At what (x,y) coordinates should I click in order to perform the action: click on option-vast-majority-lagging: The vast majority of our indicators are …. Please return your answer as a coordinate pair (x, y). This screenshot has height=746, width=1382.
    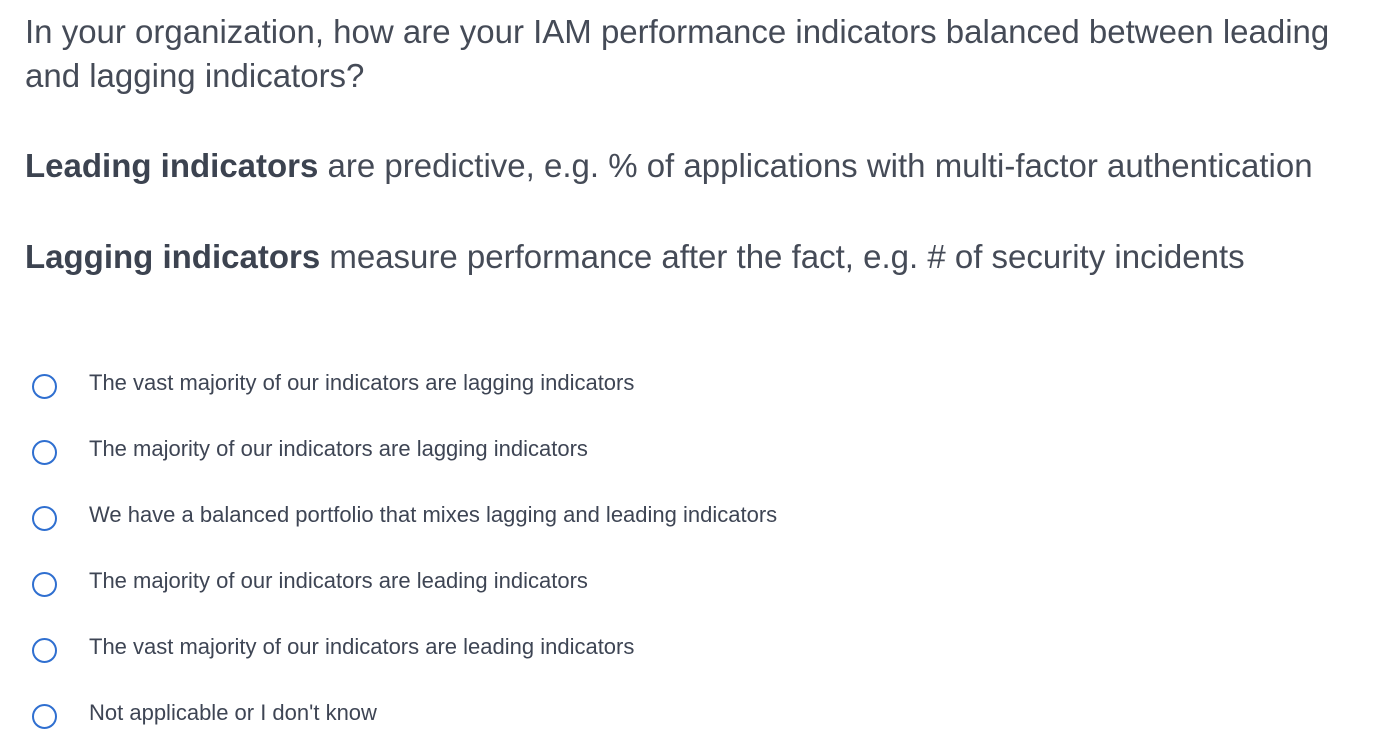
    Looking at the image, I should click on (532, 383).